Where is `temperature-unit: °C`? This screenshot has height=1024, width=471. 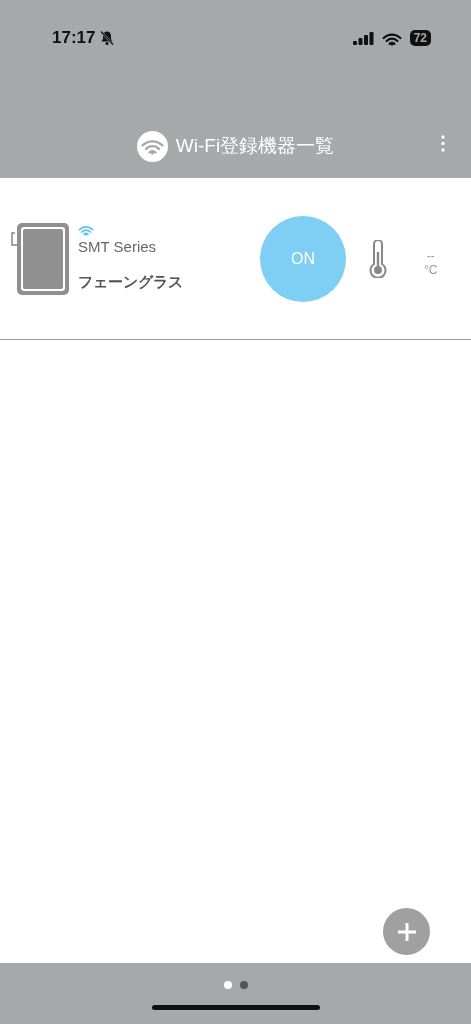 temperature-unit: °C is located at coordinates (431, 270).